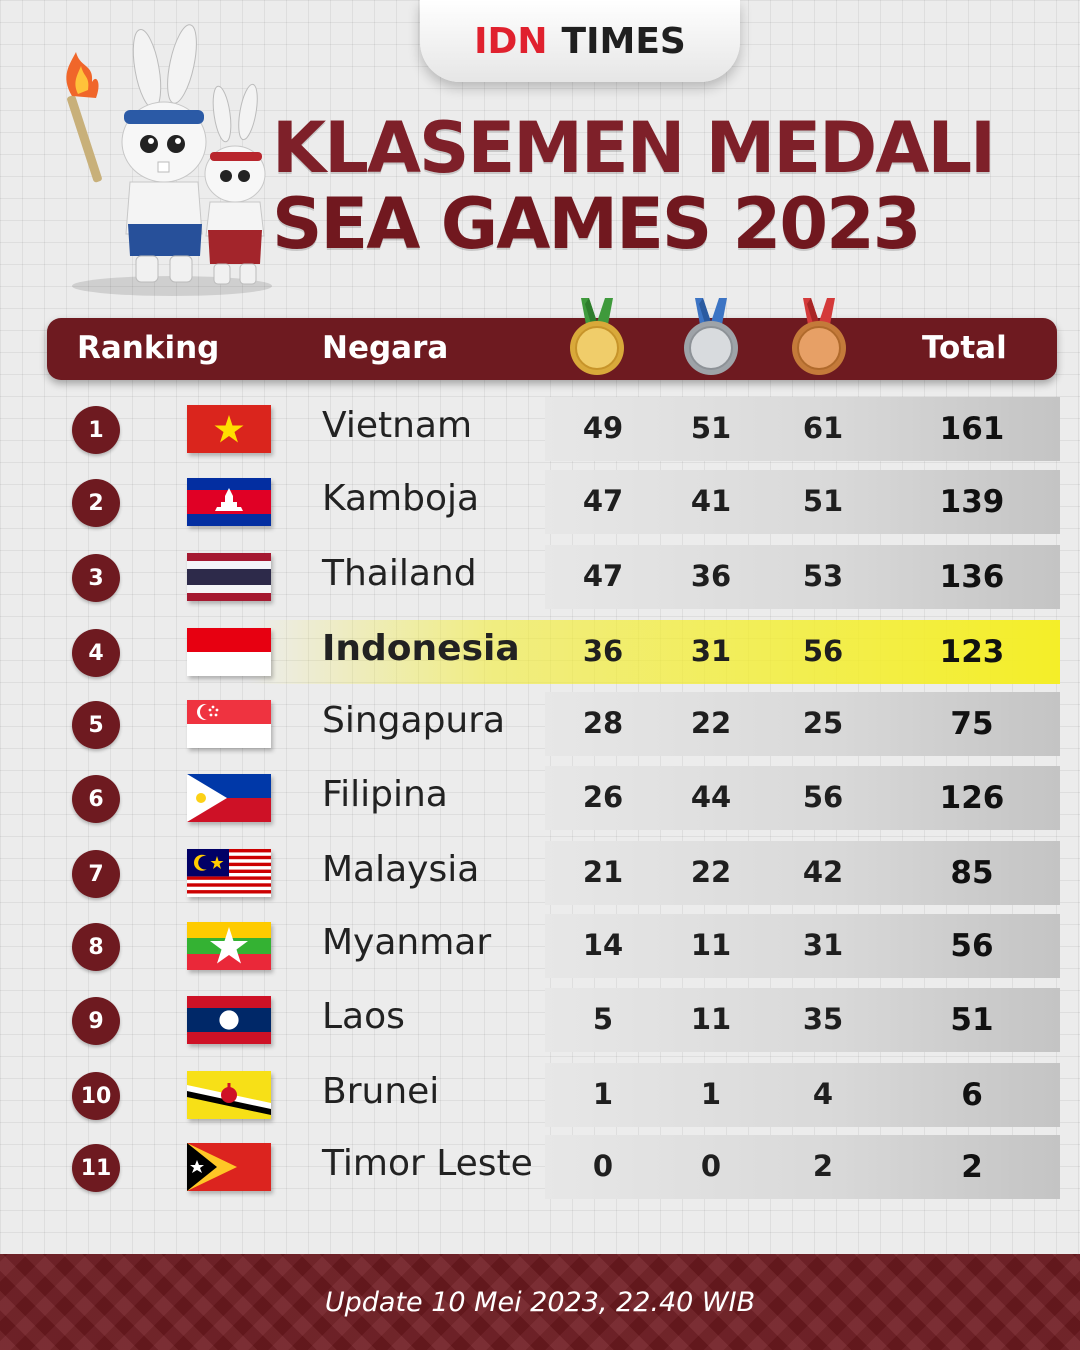 The image size is (1080, 1350). Describe the element at coordinates (427, 1163) in the screenshot. I see `country-name: Timor Leste` at that location.